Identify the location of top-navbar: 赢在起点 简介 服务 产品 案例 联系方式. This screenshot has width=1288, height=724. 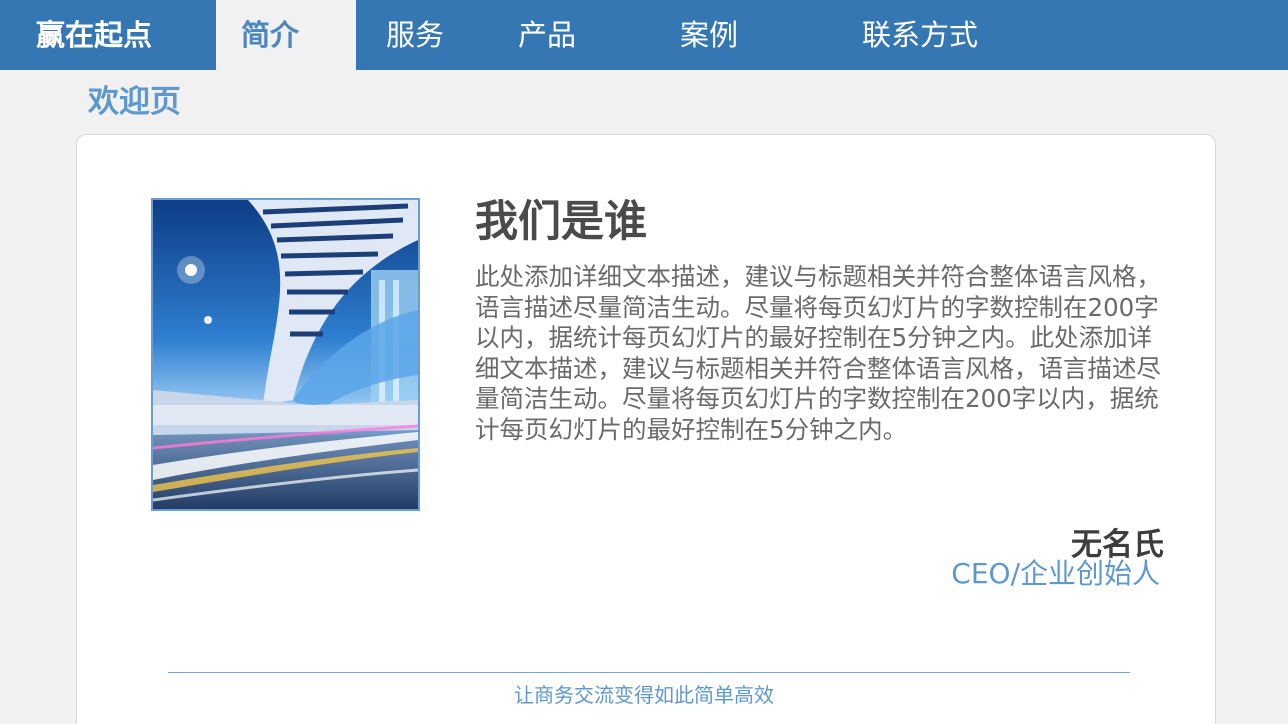
(644, 35).